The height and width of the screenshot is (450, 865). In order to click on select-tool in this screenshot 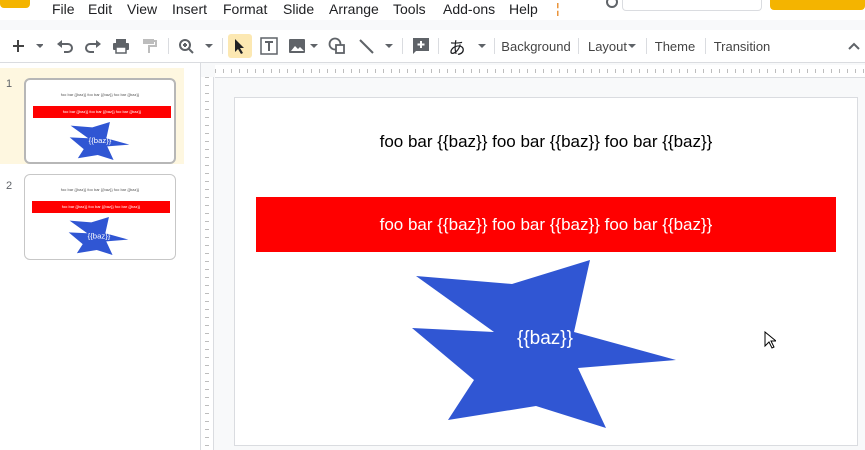, I will do `click(240, 46)`.